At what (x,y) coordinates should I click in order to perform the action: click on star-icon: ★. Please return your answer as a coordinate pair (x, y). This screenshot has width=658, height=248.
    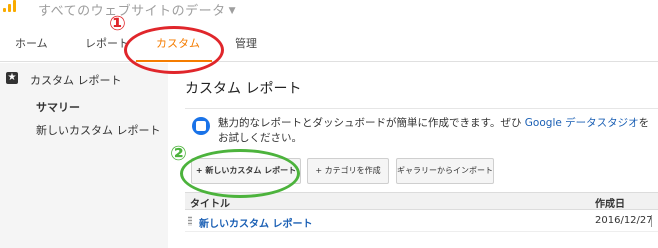
    Looking at the image, I should click on (12, 78).